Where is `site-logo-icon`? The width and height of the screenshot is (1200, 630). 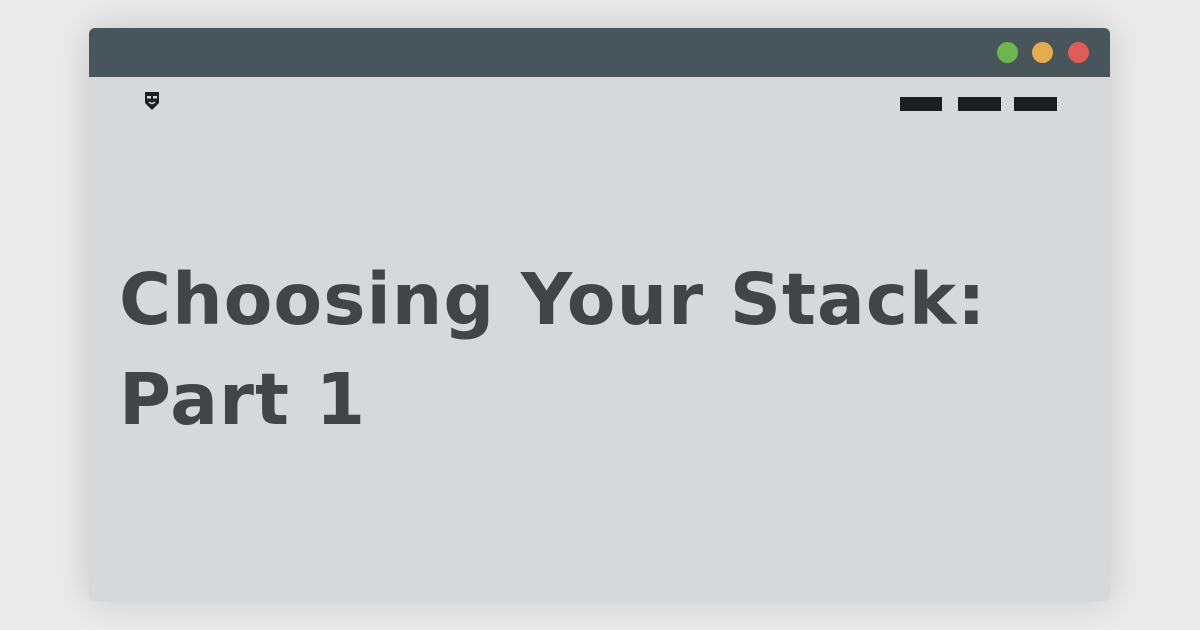
site-logo-icon is located at coordinates (152, 101).